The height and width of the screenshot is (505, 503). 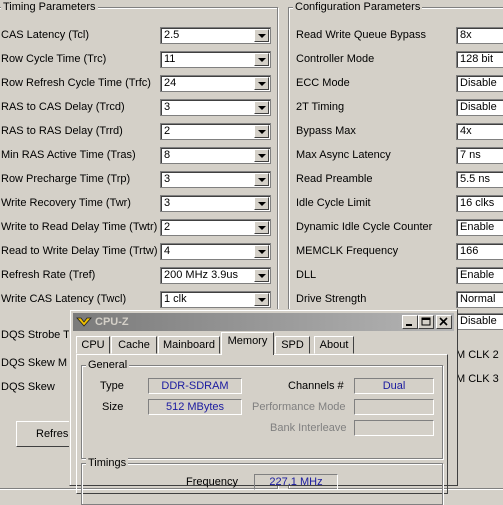 What do you see at coordinates (201, 275) in the screenshot?
I see `timing-value-10: 200 MHz 3.9us` at bounding box center [201, 275].